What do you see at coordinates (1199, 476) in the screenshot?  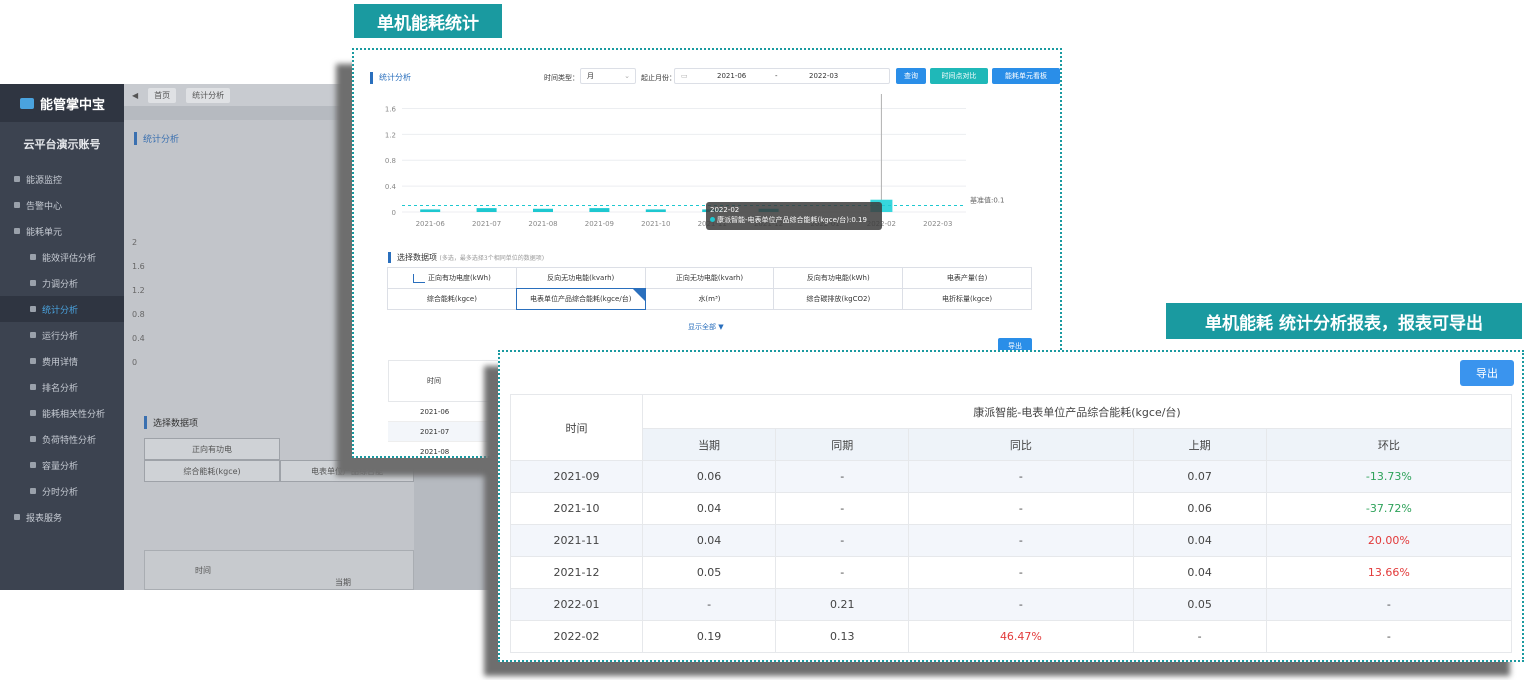 I see `report-cell-prev: 0.07` at bounding box center [1199, 476].